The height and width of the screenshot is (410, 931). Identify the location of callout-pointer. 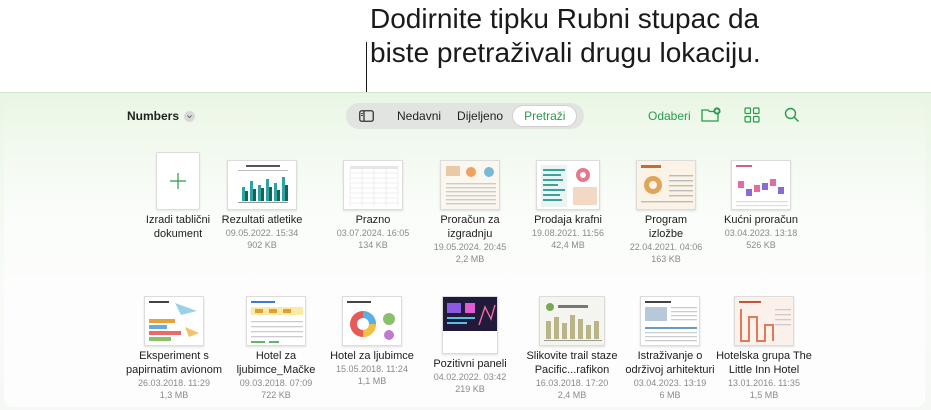
(366, 70).